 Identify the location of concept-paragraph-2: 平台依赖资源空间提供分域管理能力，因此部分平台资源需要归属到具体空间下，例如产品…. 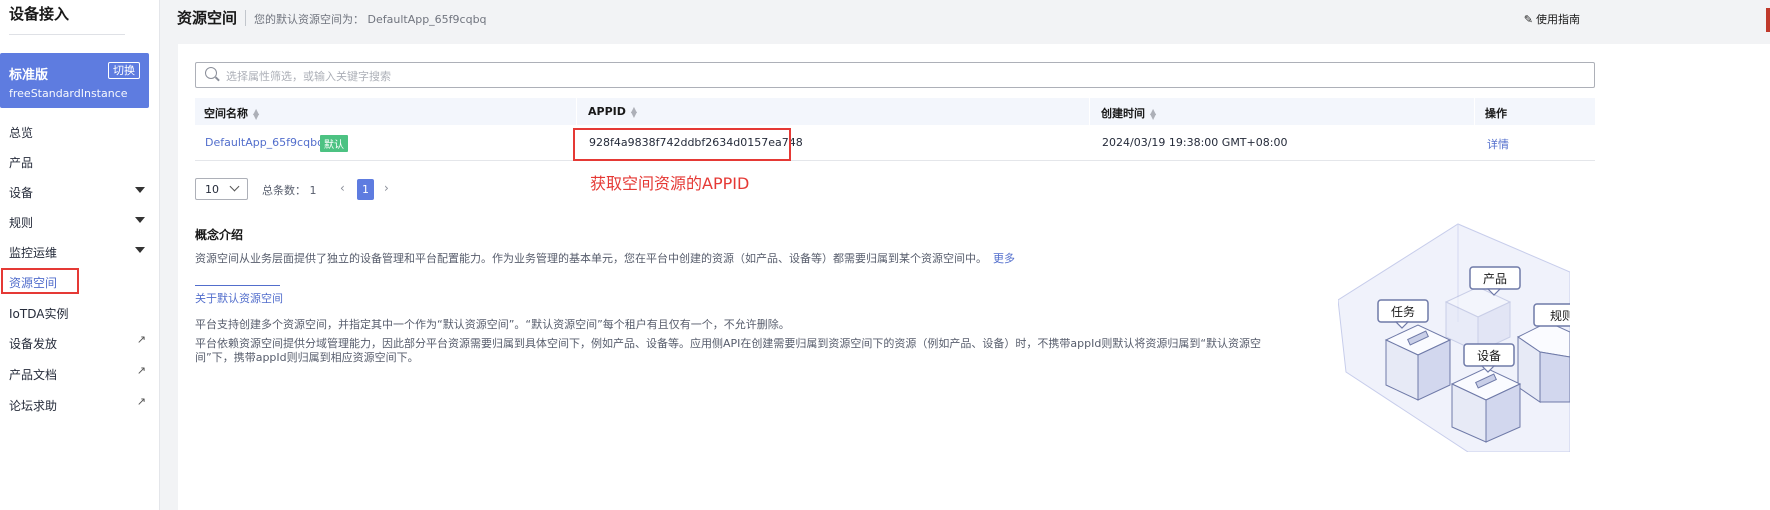
(728, 350).